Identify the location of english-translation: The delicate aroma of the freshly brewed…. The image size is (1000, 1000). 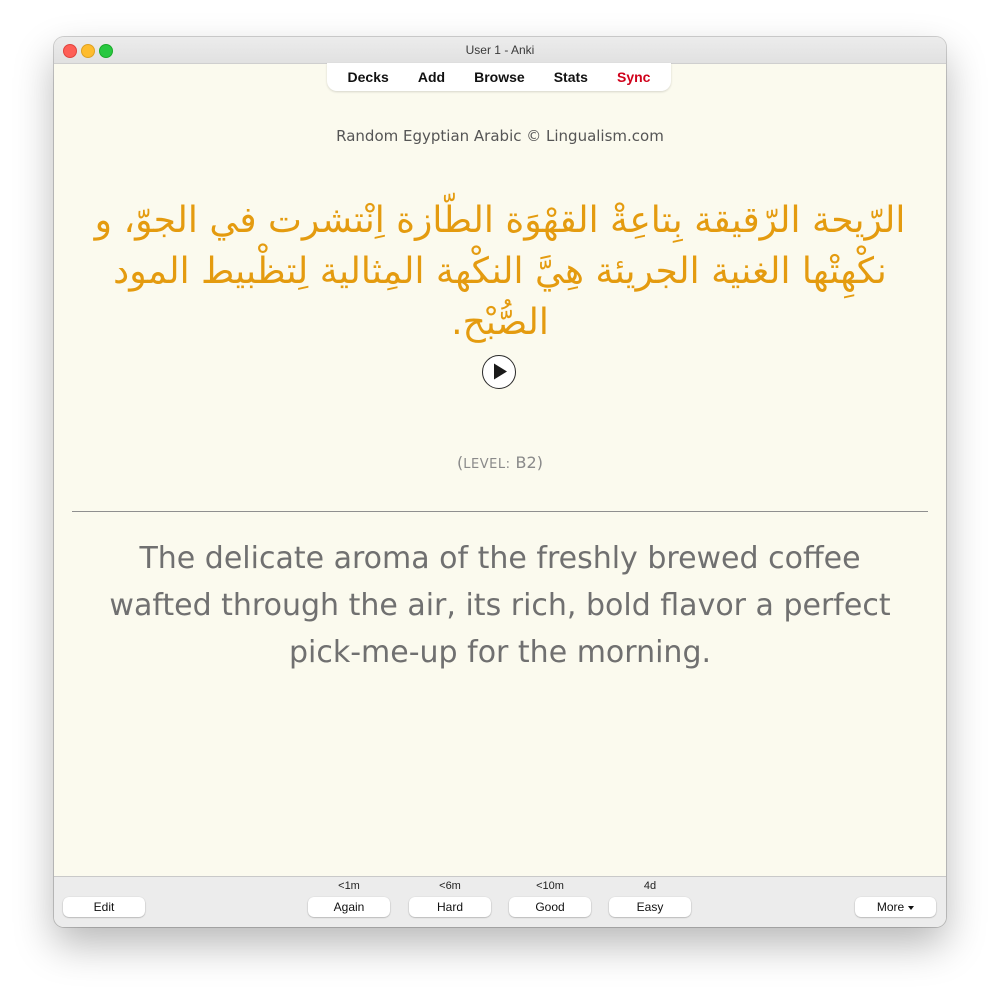
(500, 605).